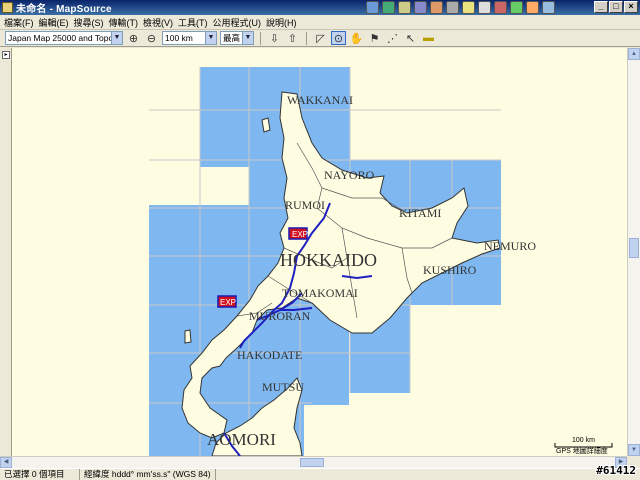 This screenshot has width=640, height=480. I want to click on attribution-label: GPS 地圖詳細度, so click(582, 450).